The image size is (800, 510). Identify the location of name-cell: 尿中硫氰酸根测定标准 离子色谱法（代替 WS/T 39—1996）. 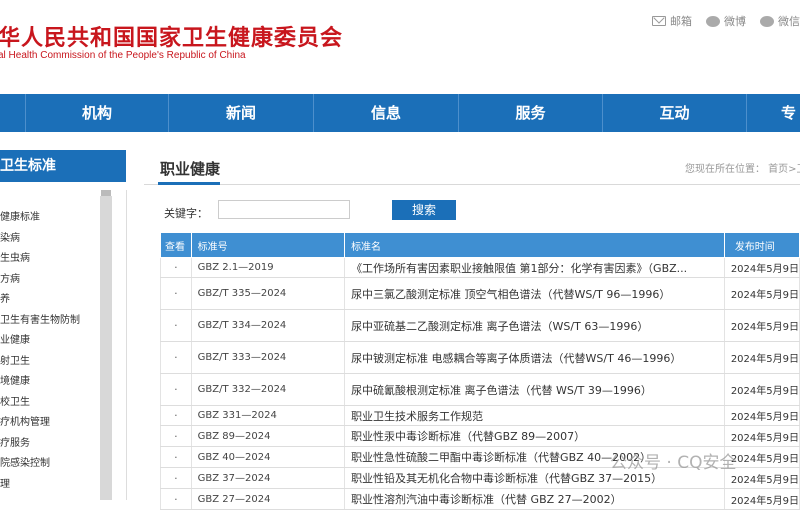
(534, 389).